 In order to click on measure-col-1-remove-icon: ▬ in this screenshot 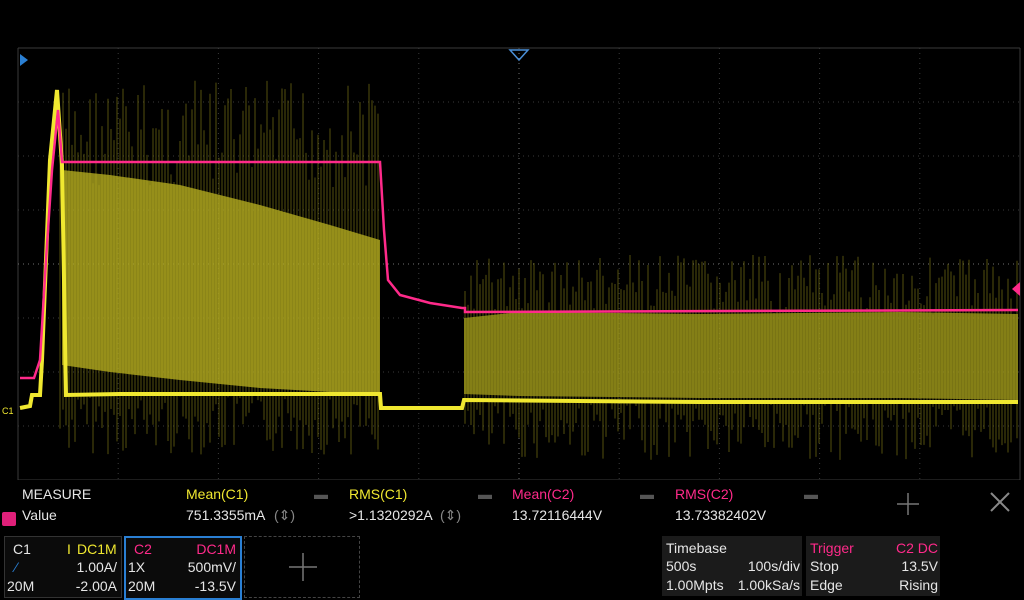, I will do `click(321, 494)`.